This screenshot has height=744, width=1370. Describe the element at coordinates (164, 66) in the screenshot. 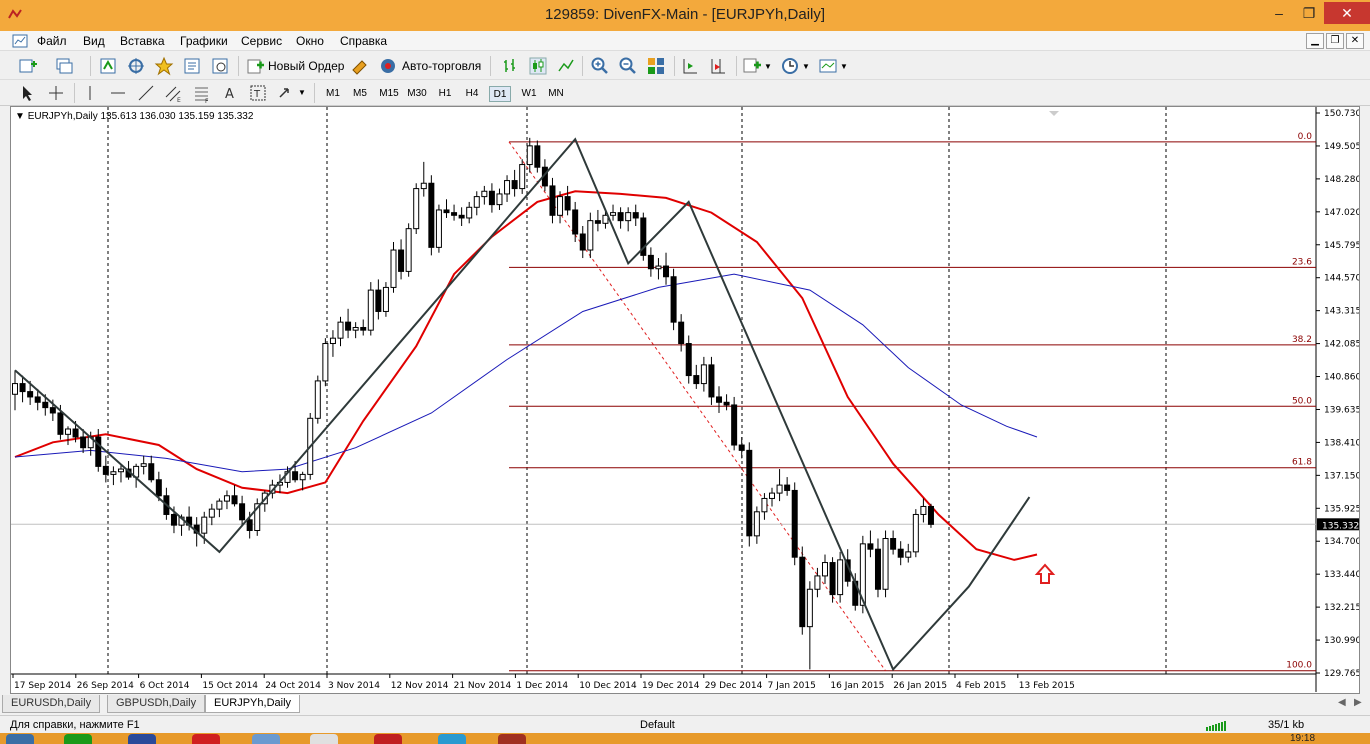

I see `favorites-icon` at that location.